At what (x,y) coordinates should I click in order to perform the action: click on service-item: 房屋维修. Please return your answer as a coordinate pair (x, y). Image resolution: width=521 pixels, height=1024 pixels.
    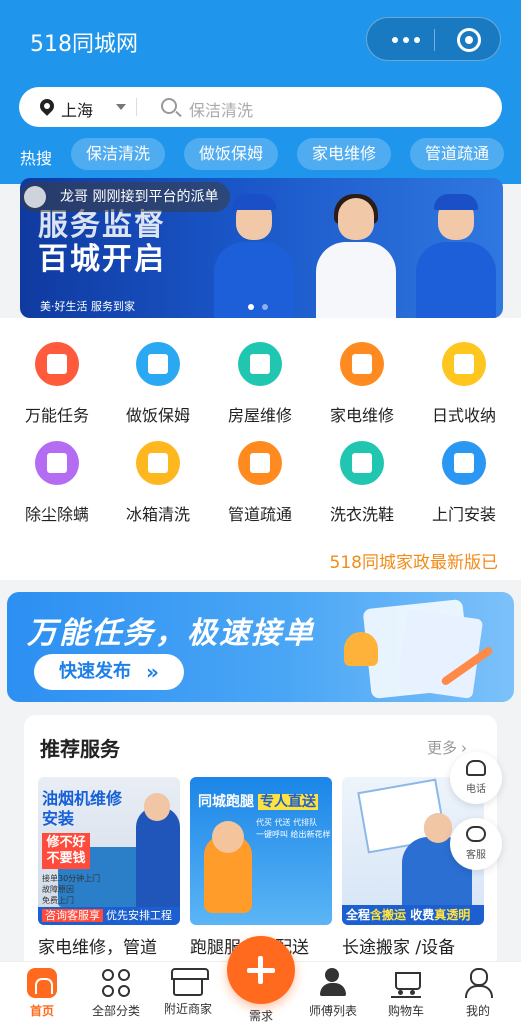
    Looking at the image, I should click on (260, 384).